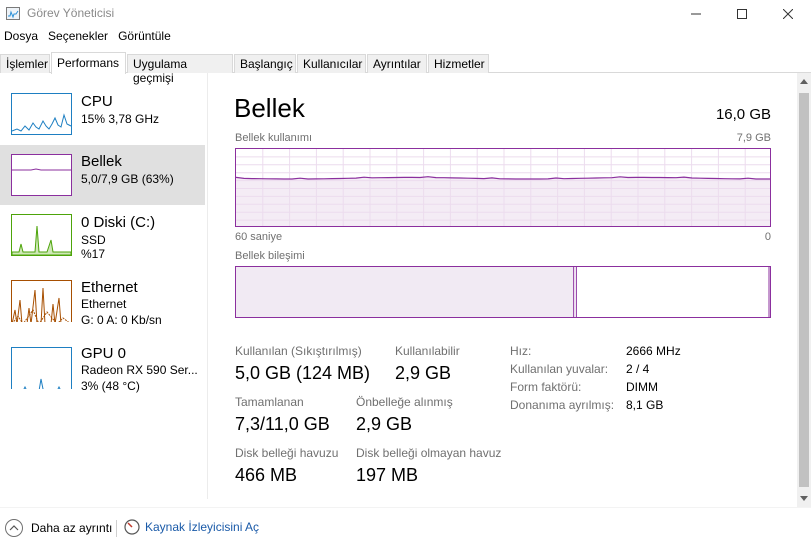 This screenshot has width=811, height=549. Describe the element at coordinates (521, 351) in the screenshot. I see `speed-label: Hız:` at that location.